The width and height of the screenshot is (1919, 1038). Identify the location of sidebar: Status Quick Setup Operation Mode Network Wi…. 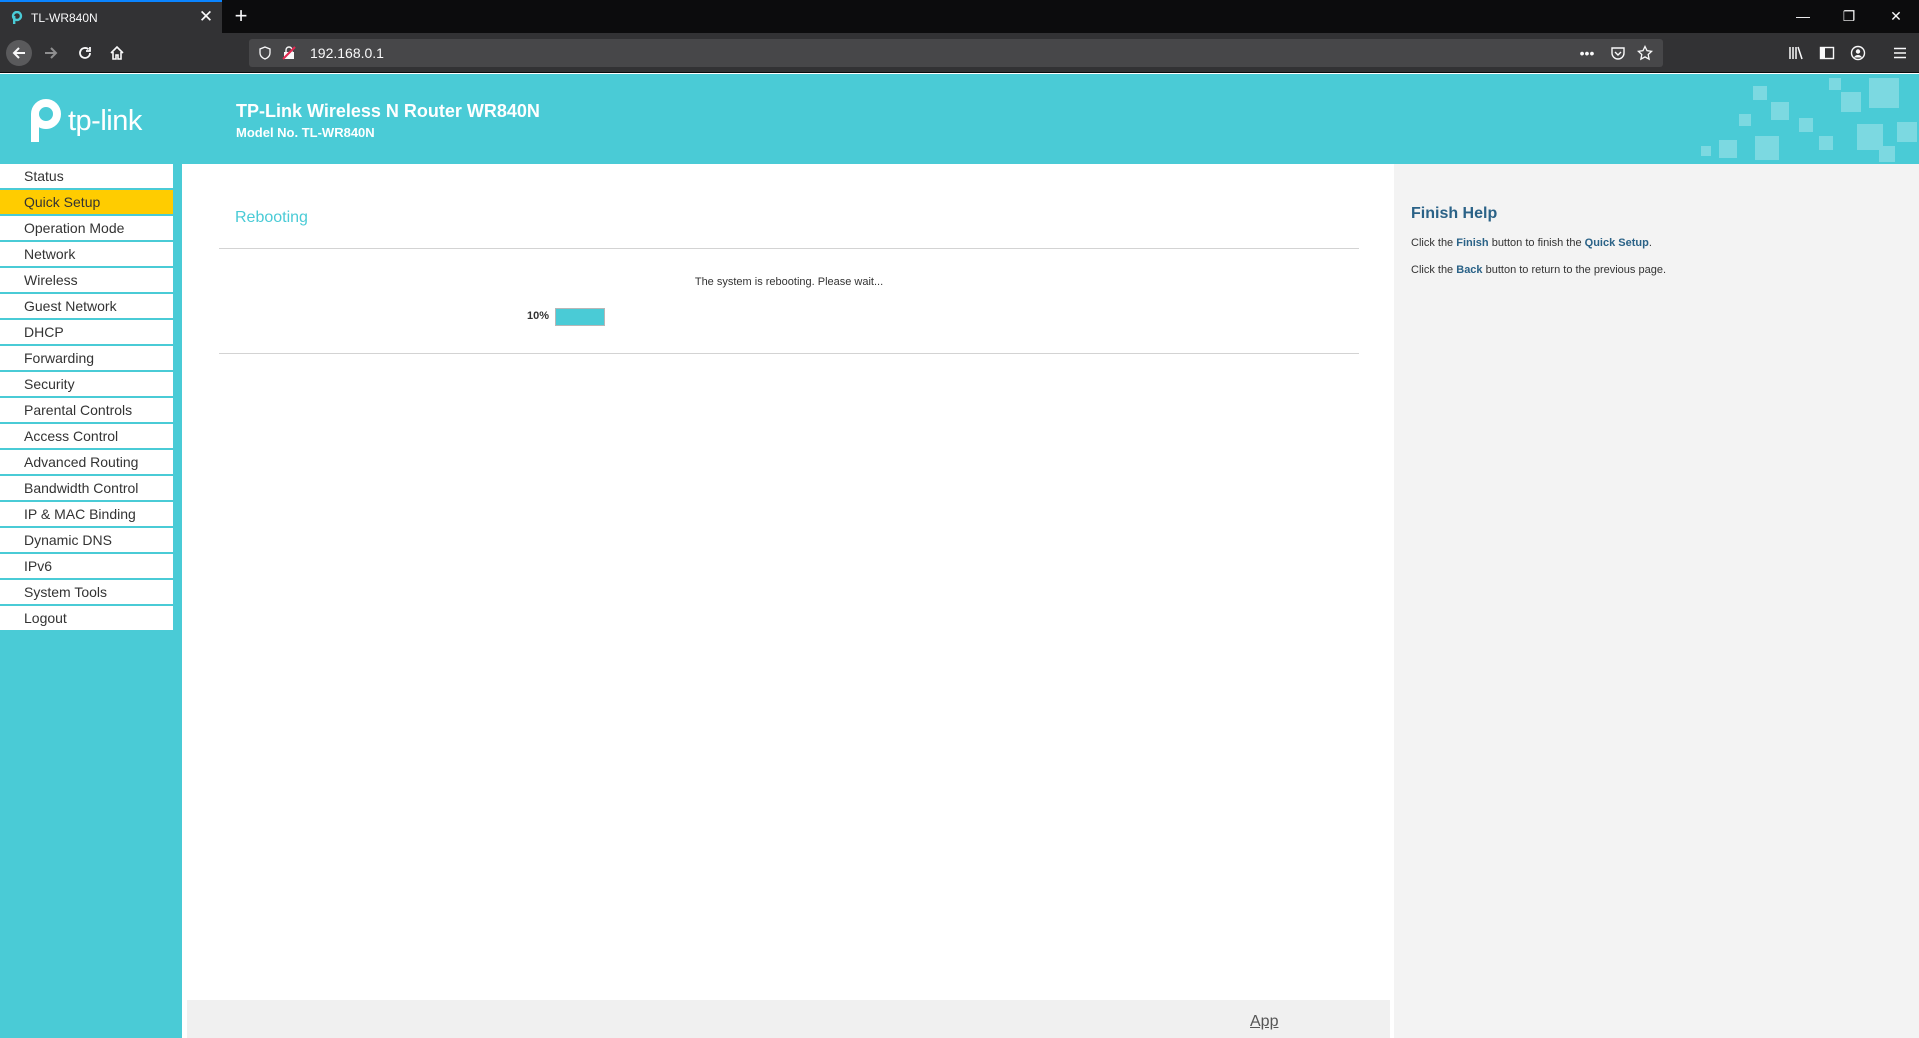
(91, 601).